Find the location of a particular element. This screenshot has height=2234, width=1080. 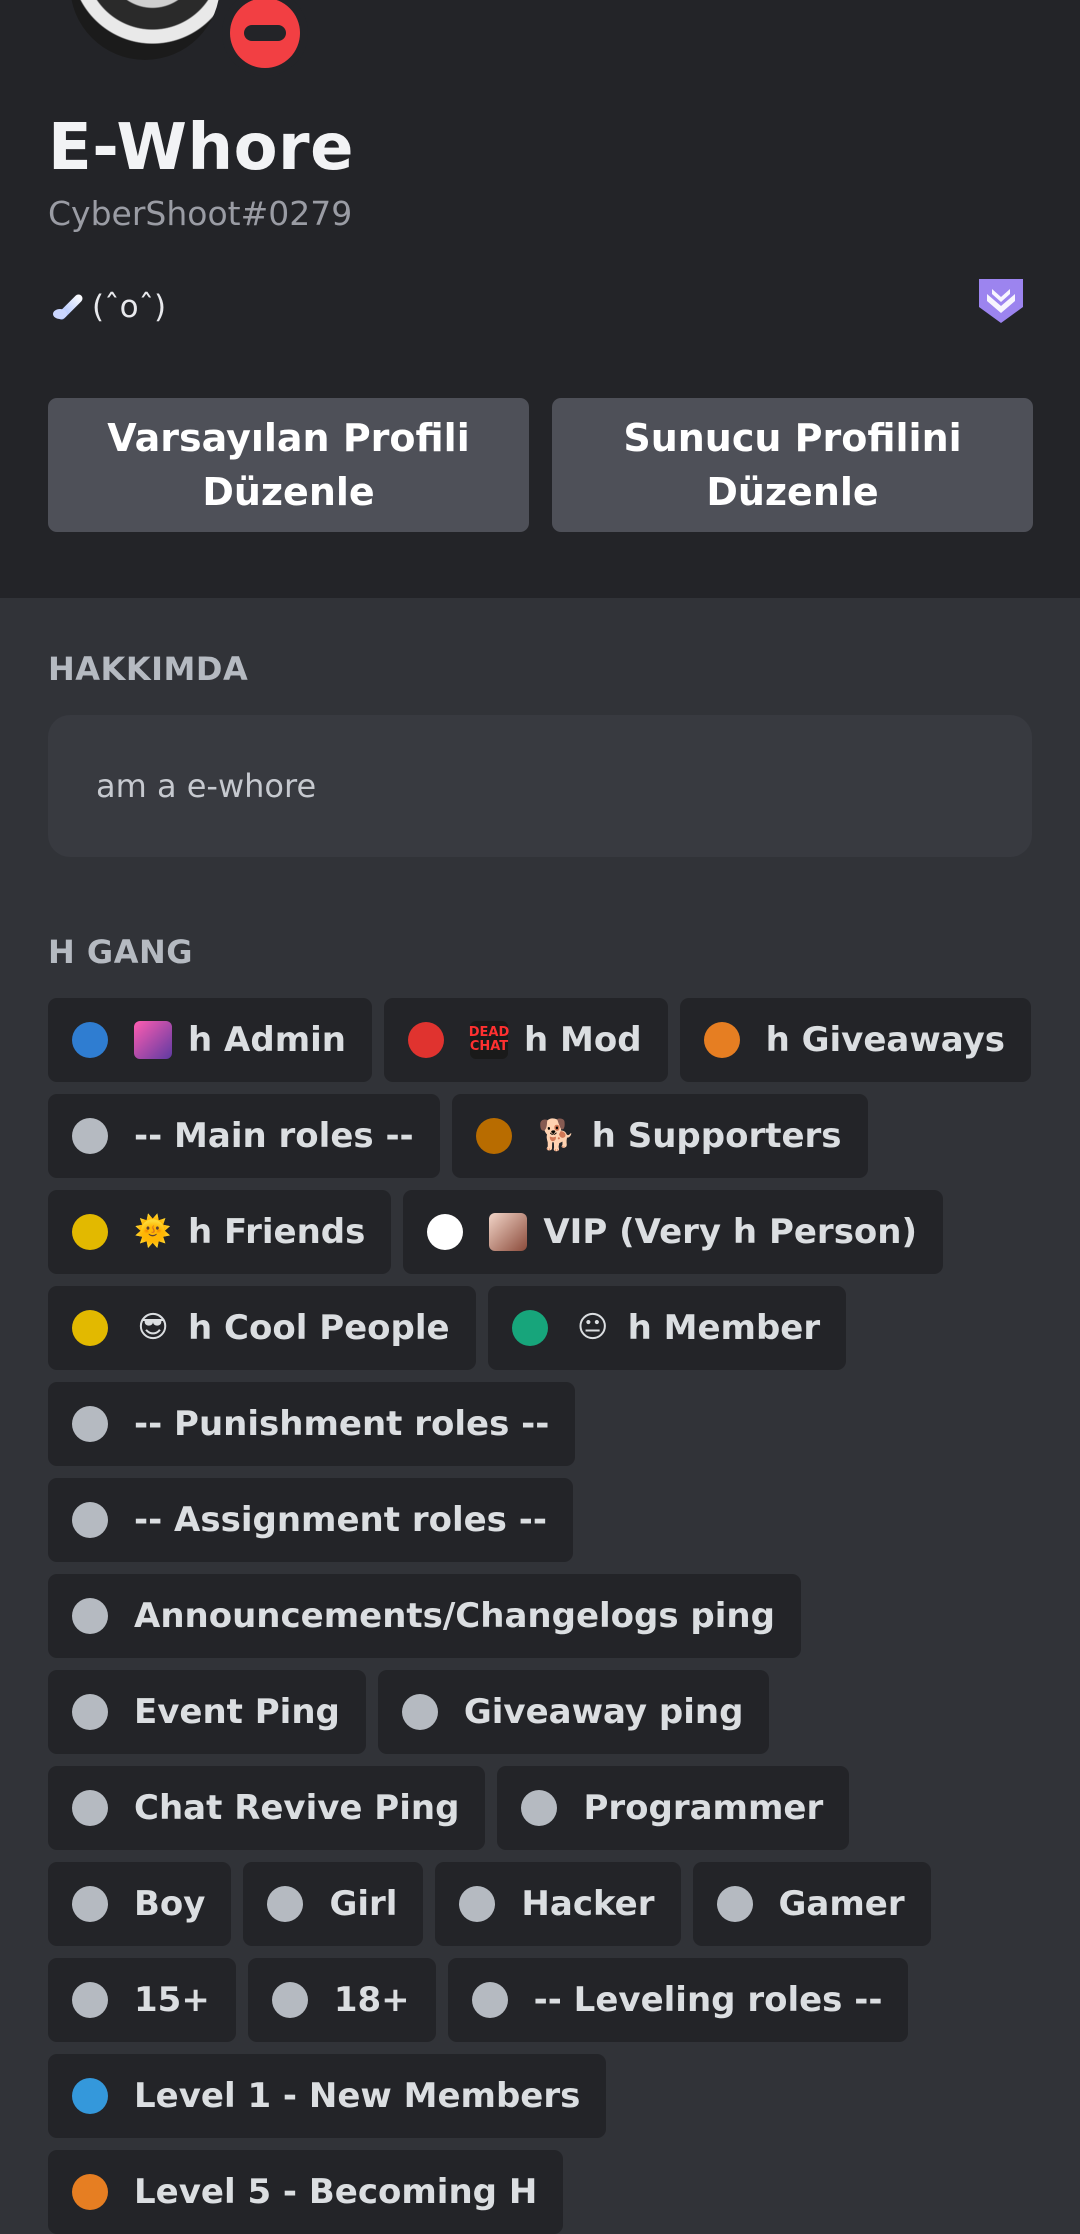

role-chip: Girl is located at coordinates (333, 1904).